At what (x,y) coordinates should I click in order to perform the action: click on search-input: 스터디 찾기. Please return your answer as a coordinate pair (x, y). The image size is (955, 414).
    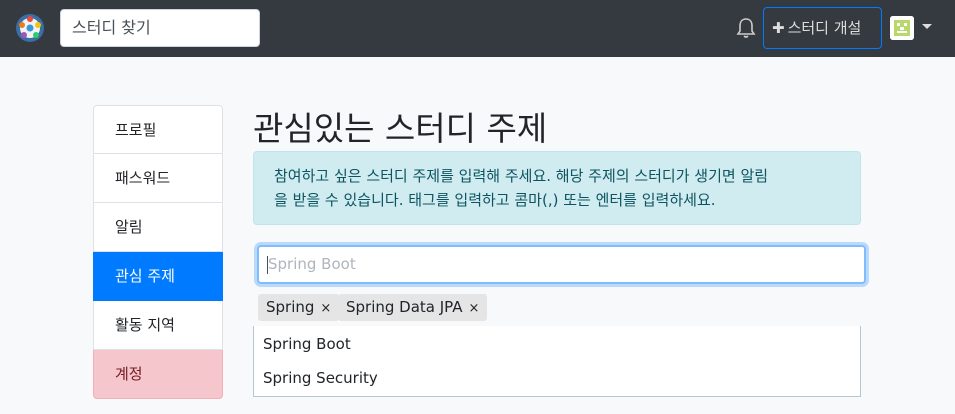
    Looking at the image, I should click on (160, 28).